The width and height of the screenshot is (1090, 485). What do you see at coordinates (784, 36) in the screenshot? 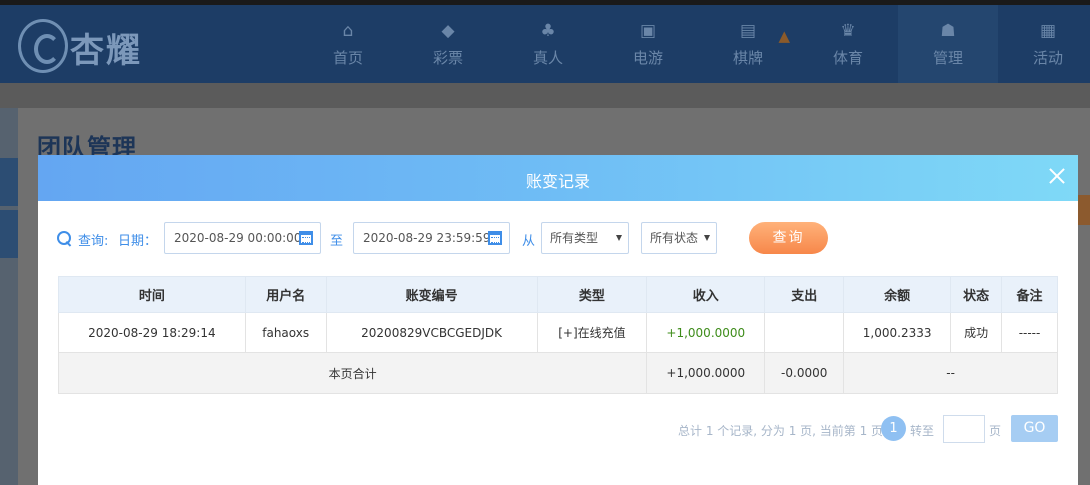
I see `bell-icon: ▲` at bounding box center [784, 36].